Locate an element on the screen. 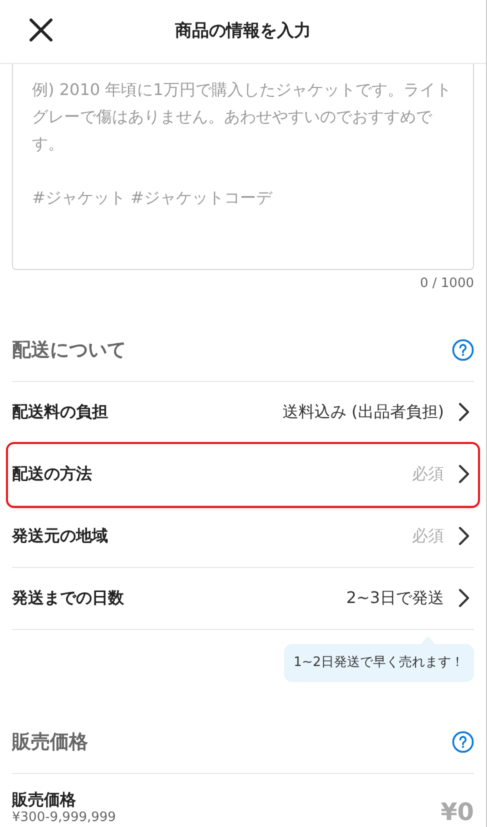  setting-row: 発送元の地域 必須 is located at coordinates (243, 537).